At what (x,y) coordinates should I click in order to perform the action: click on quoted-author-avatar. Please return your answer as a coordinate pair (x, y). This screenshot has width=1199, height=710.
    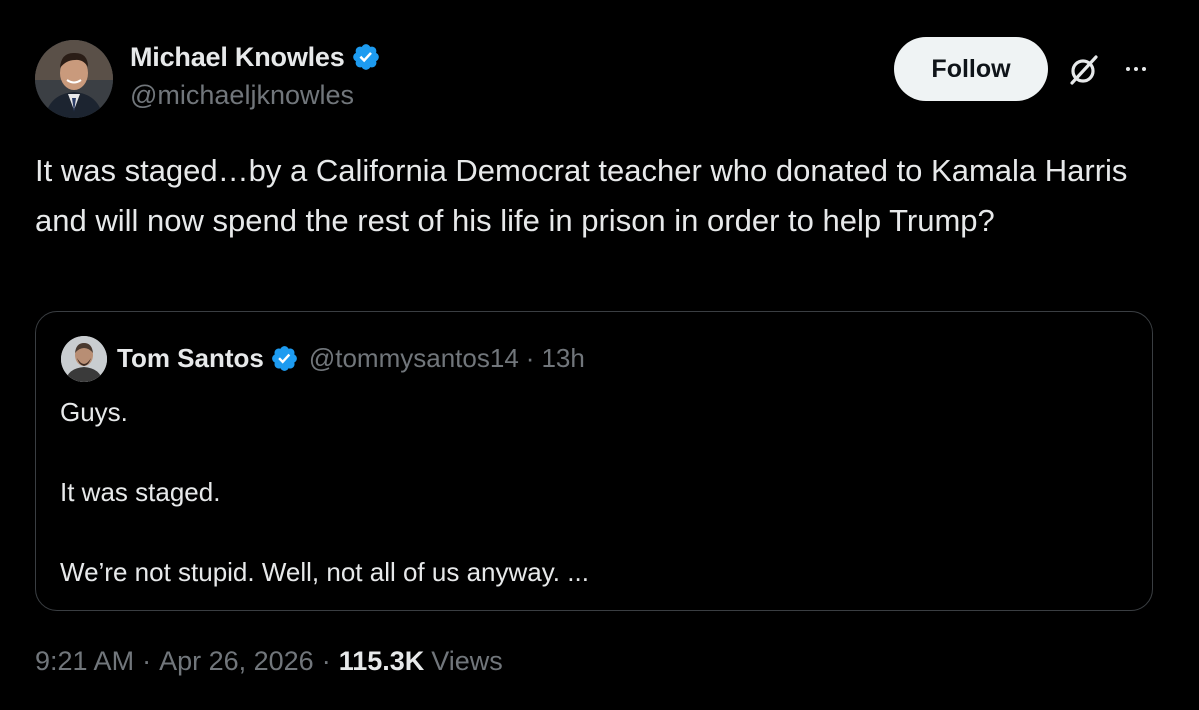
    Looking at the image, I should click on (84, 359).